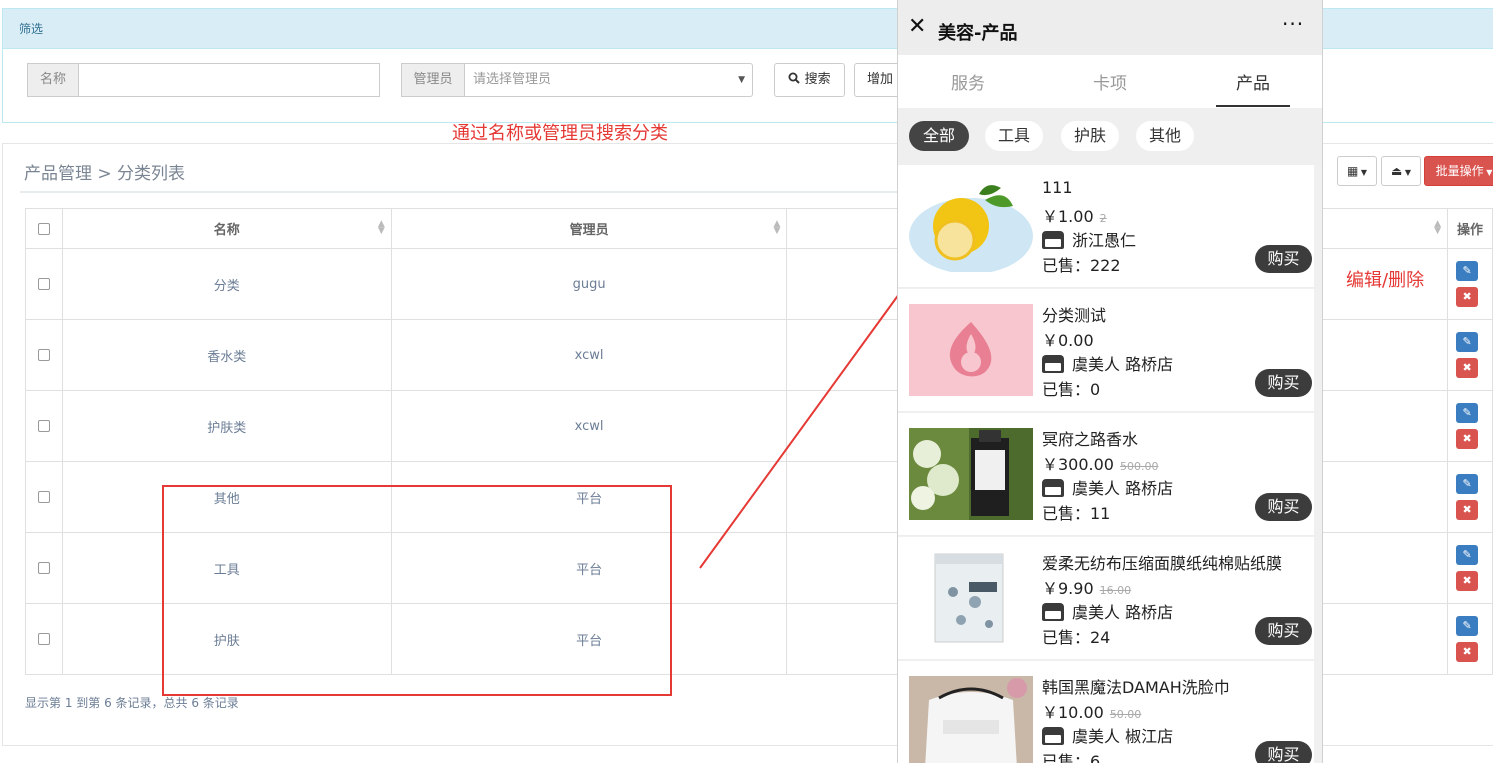  Describe the element at coordinates (1125, 714) in the screenshot. I see `original-price: 50.00` at that location.